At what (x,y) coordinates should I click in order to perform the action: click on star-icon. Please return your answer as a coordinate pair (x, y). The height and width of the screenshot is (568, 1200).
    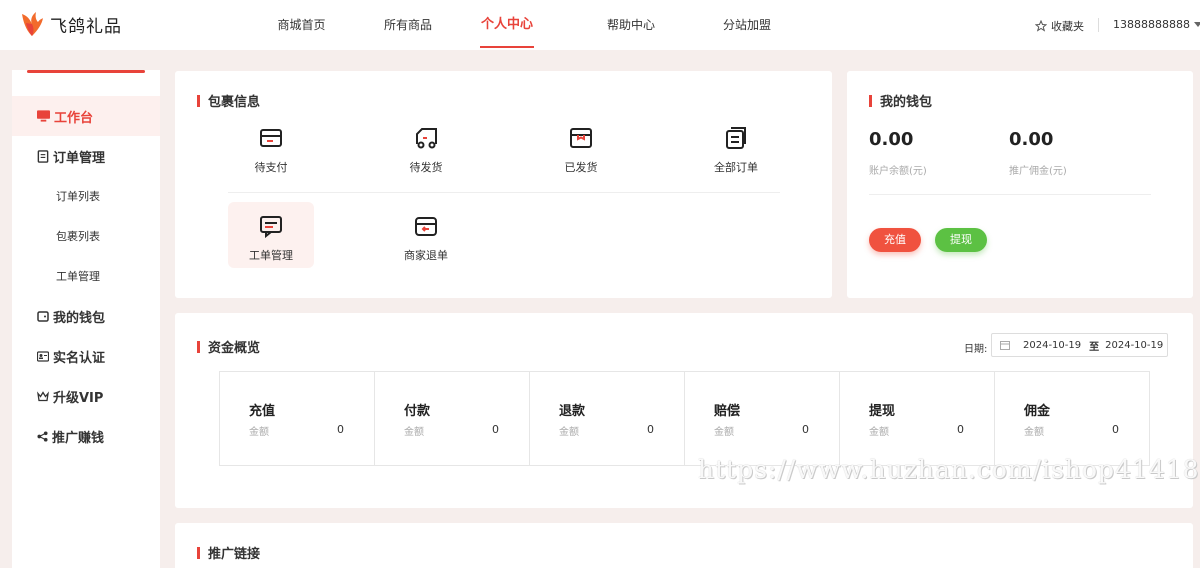
    Looking at the image, I should click on (1041, 26).